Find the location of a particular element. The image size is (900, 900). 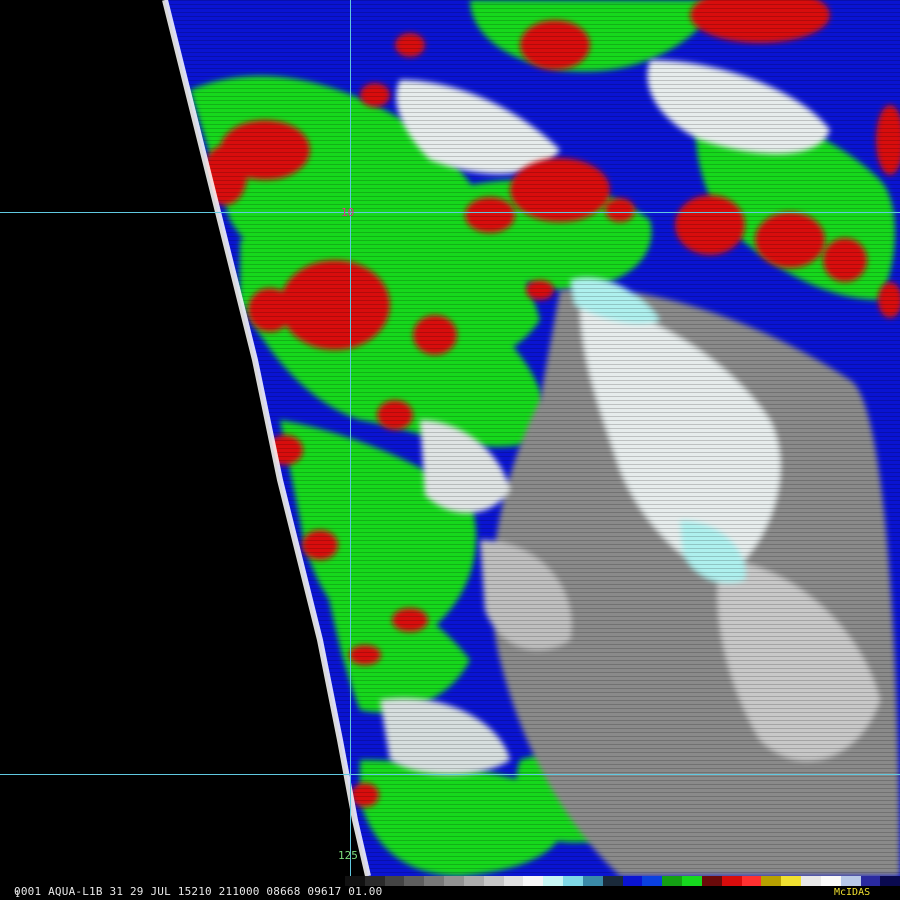

mcidas-brand: McIDAS is located at coordinates (852, 892).